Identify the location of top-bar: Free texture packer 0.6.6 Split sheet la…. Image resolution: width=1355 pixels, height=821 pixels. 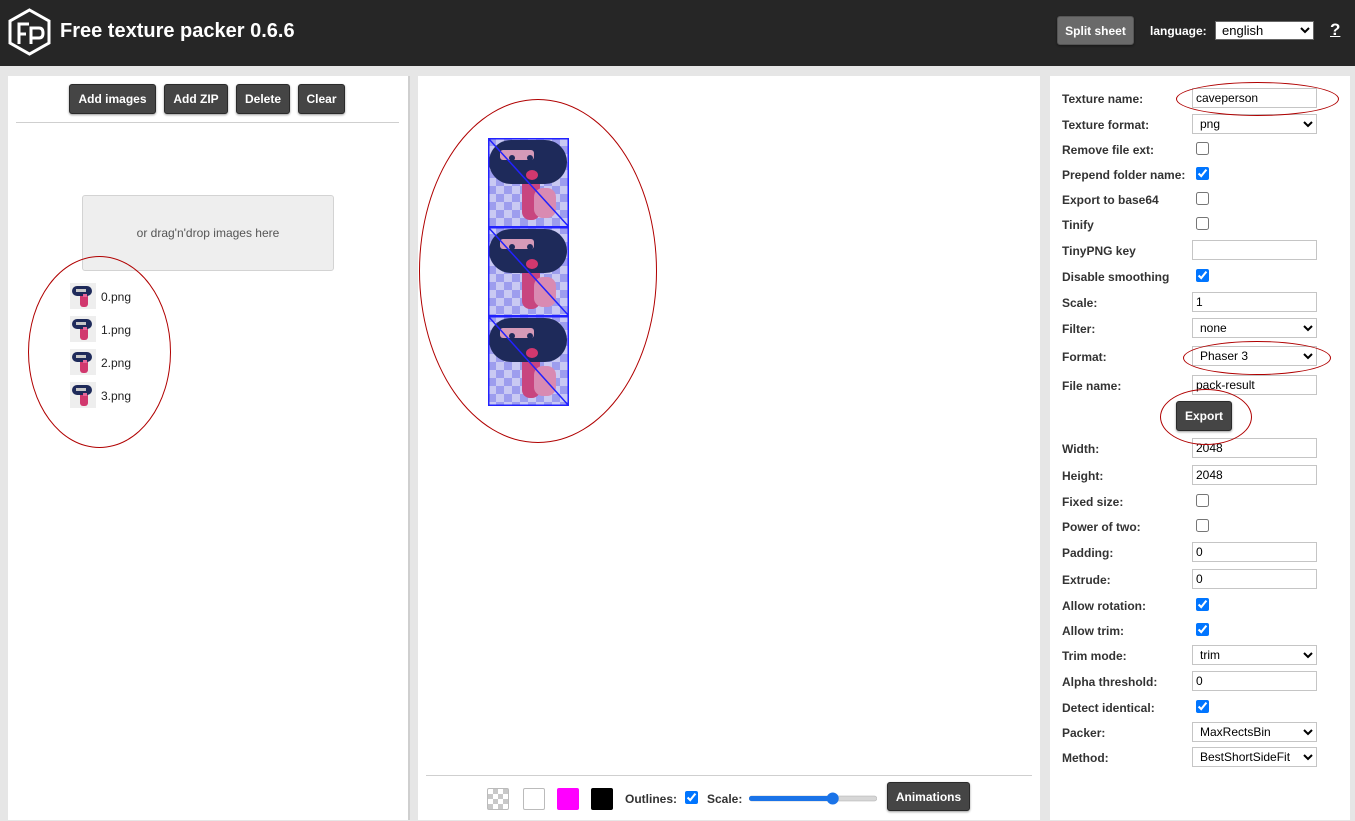
(677, 33).